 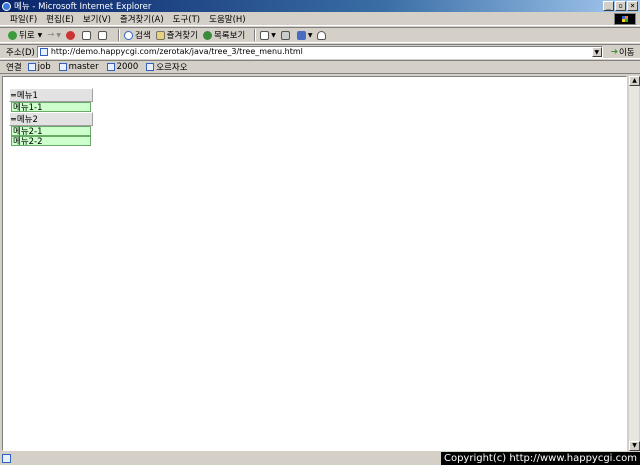 I want to click on stop-button, so click(x=71, y=35).